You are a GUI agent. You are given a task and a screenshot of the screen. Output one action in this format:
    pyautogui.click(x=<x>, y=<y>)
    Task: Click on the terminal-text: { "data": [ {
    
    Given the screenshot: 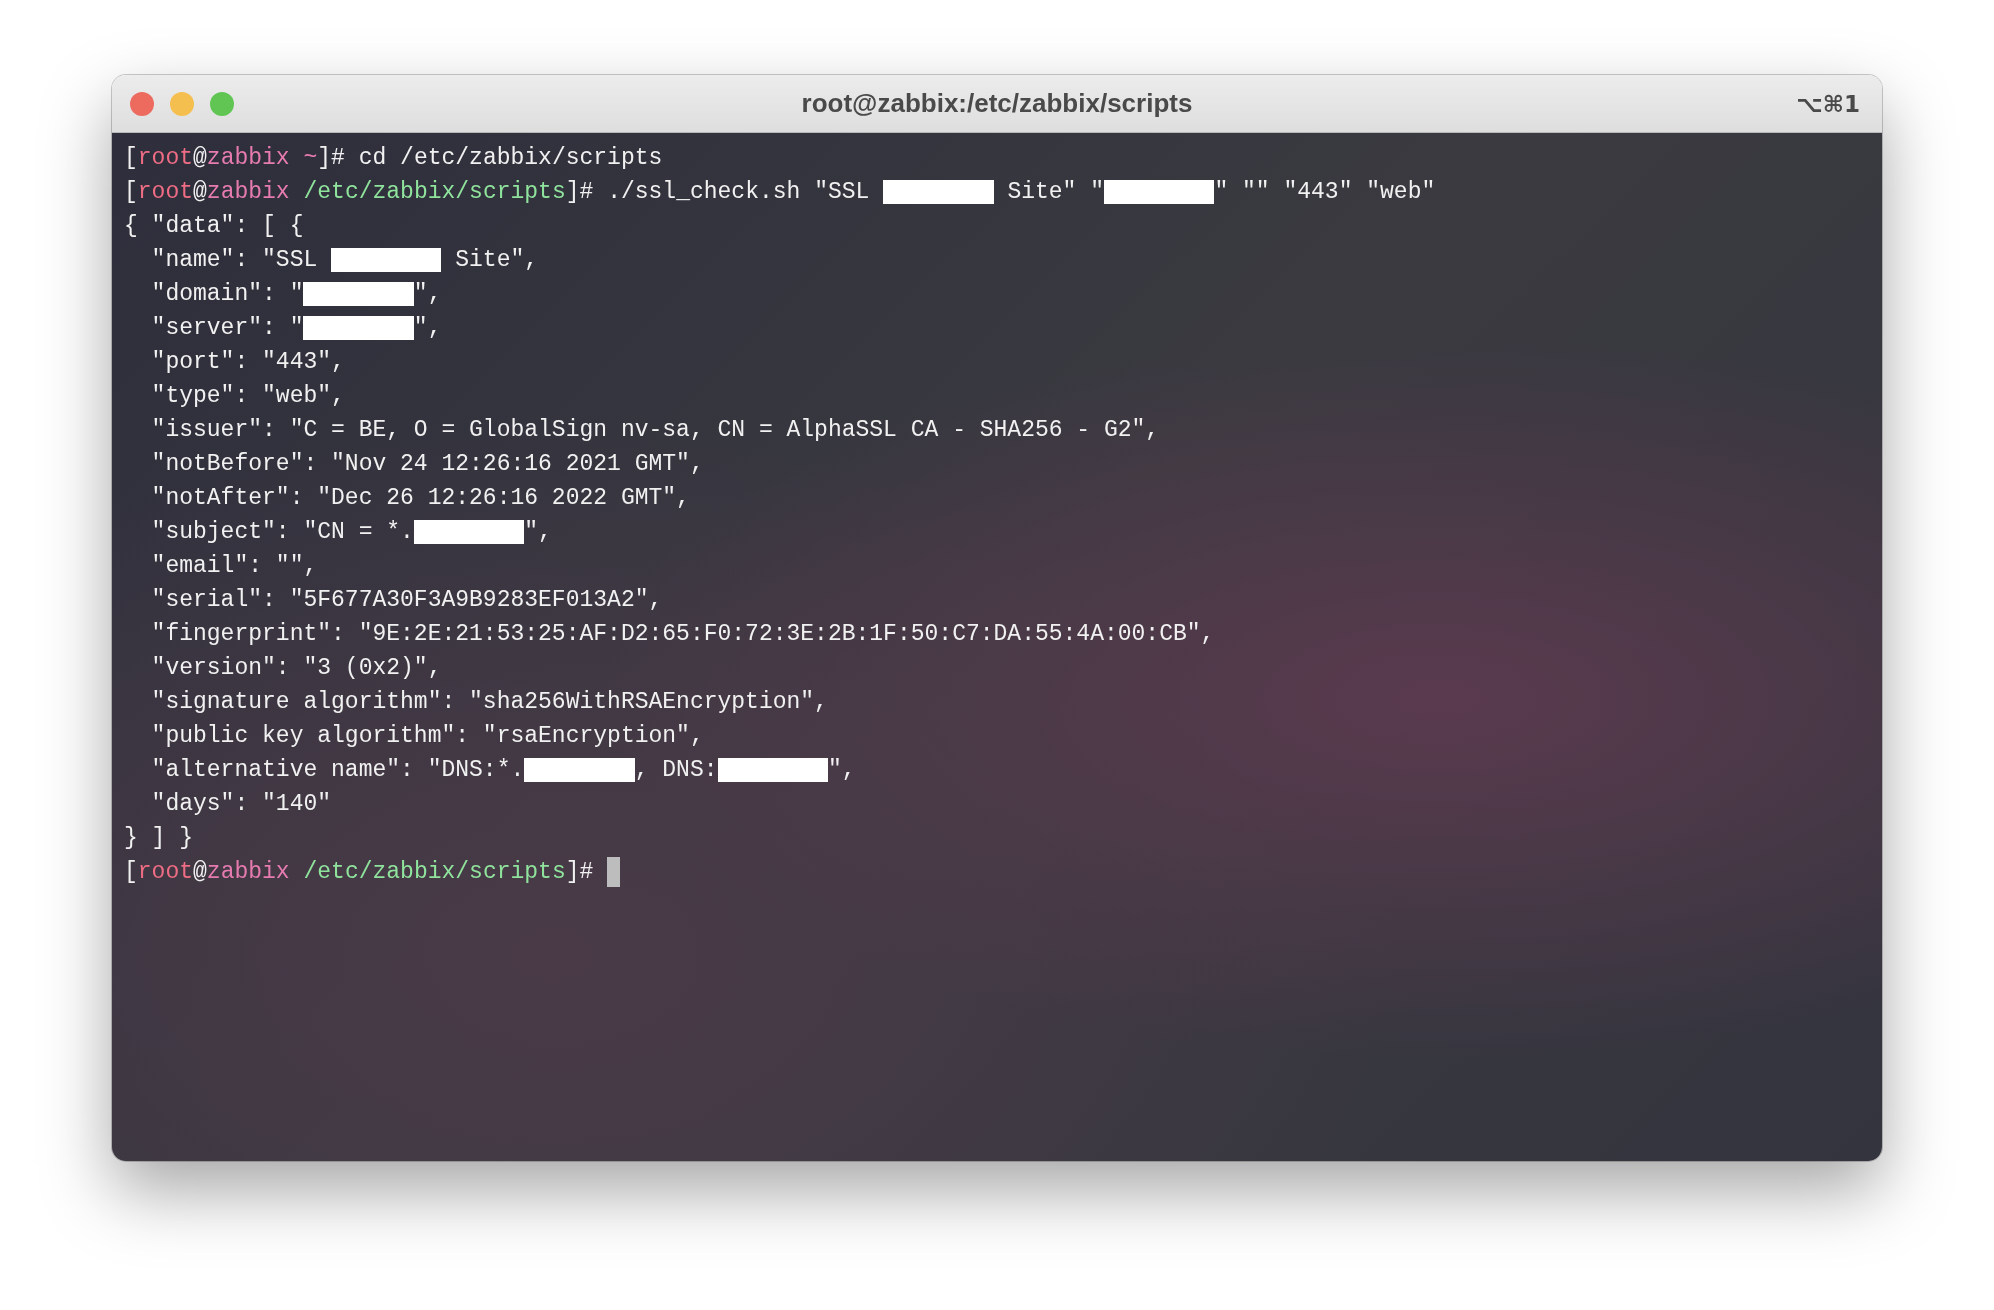 What is the action you would take?
    pyautogui.click(x=214, y=226)
    